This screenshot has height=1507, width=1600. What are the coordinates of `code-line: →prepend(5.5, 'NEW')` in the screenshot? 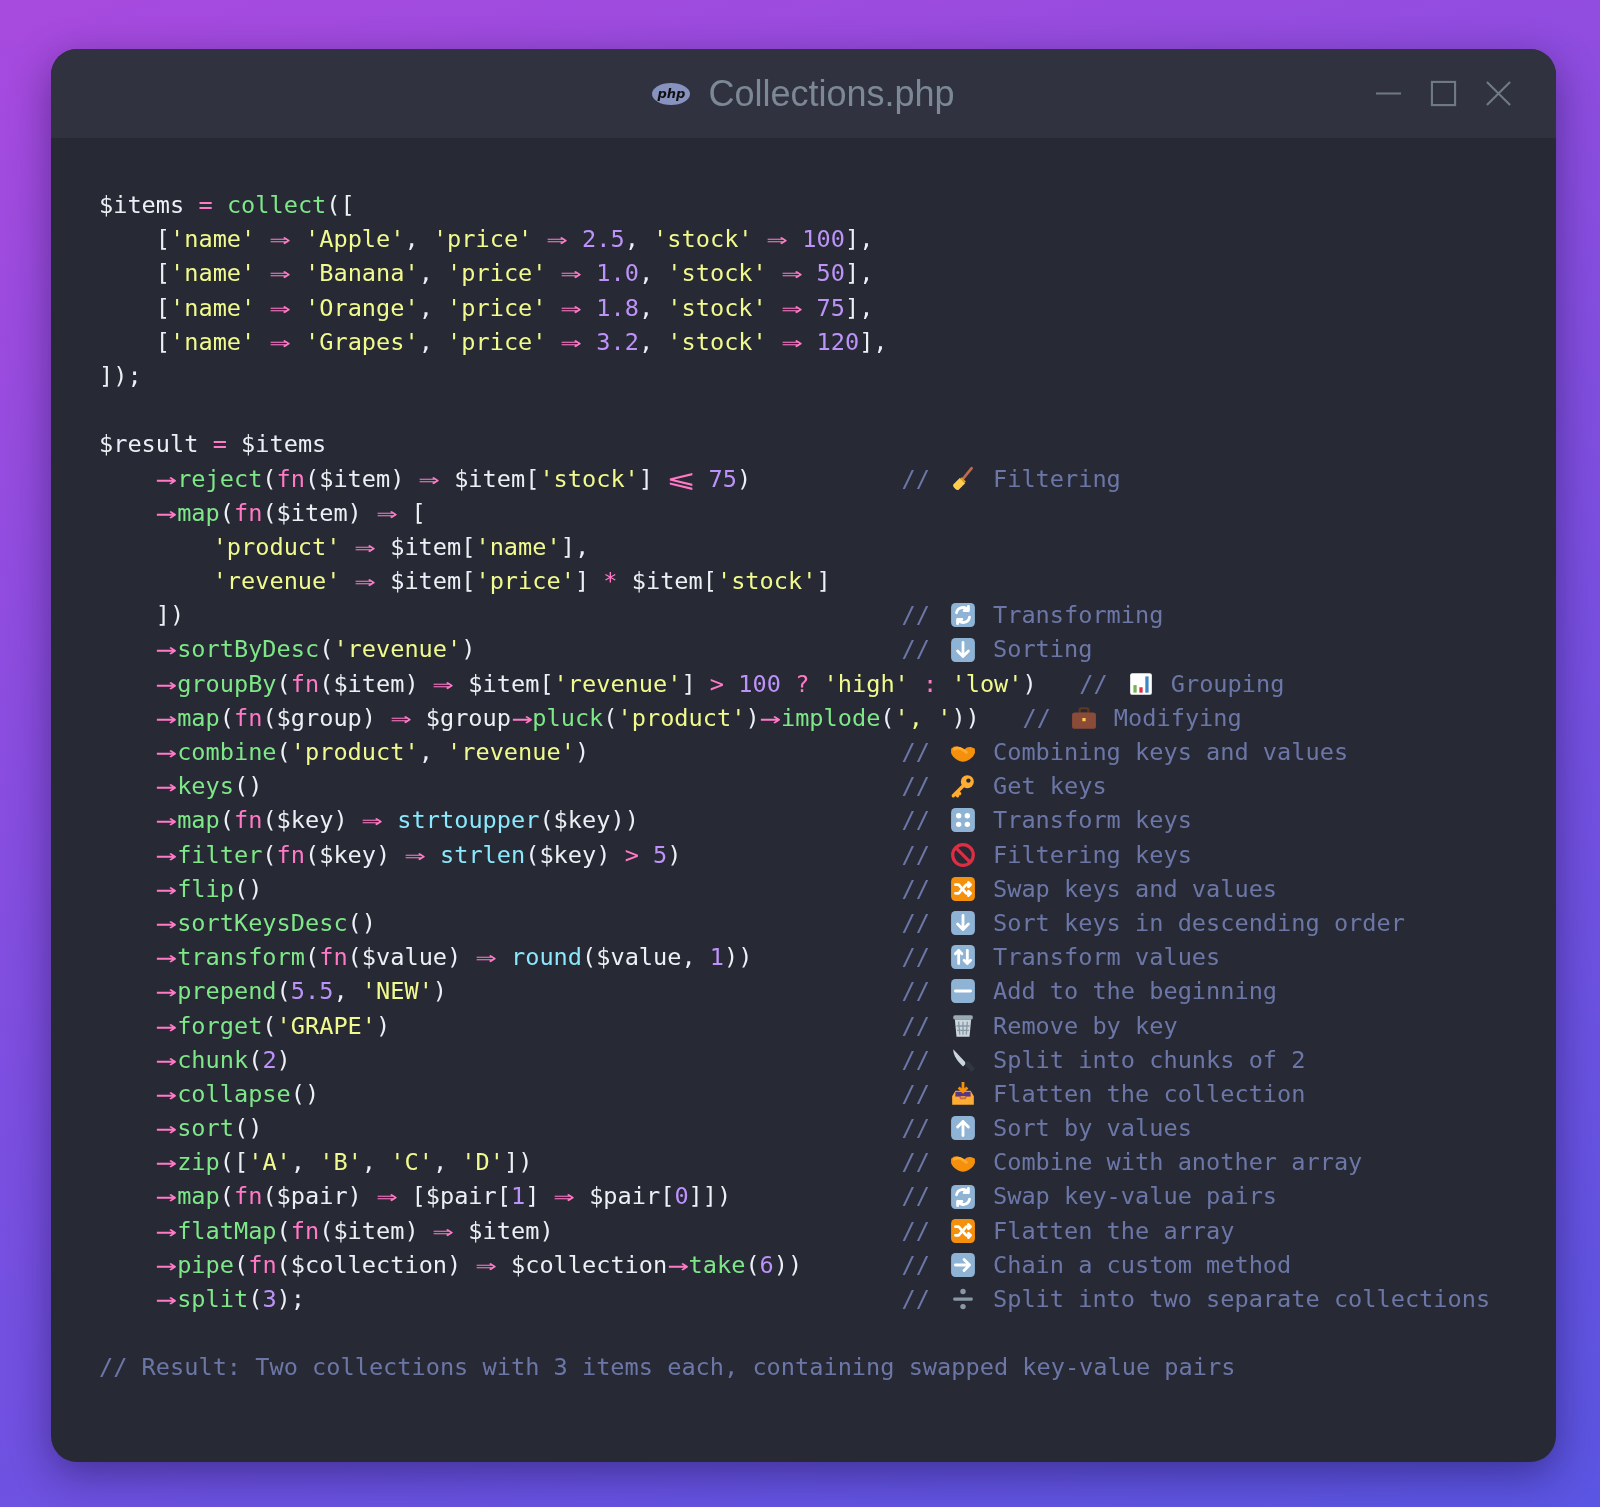 It's located at (301, 992).